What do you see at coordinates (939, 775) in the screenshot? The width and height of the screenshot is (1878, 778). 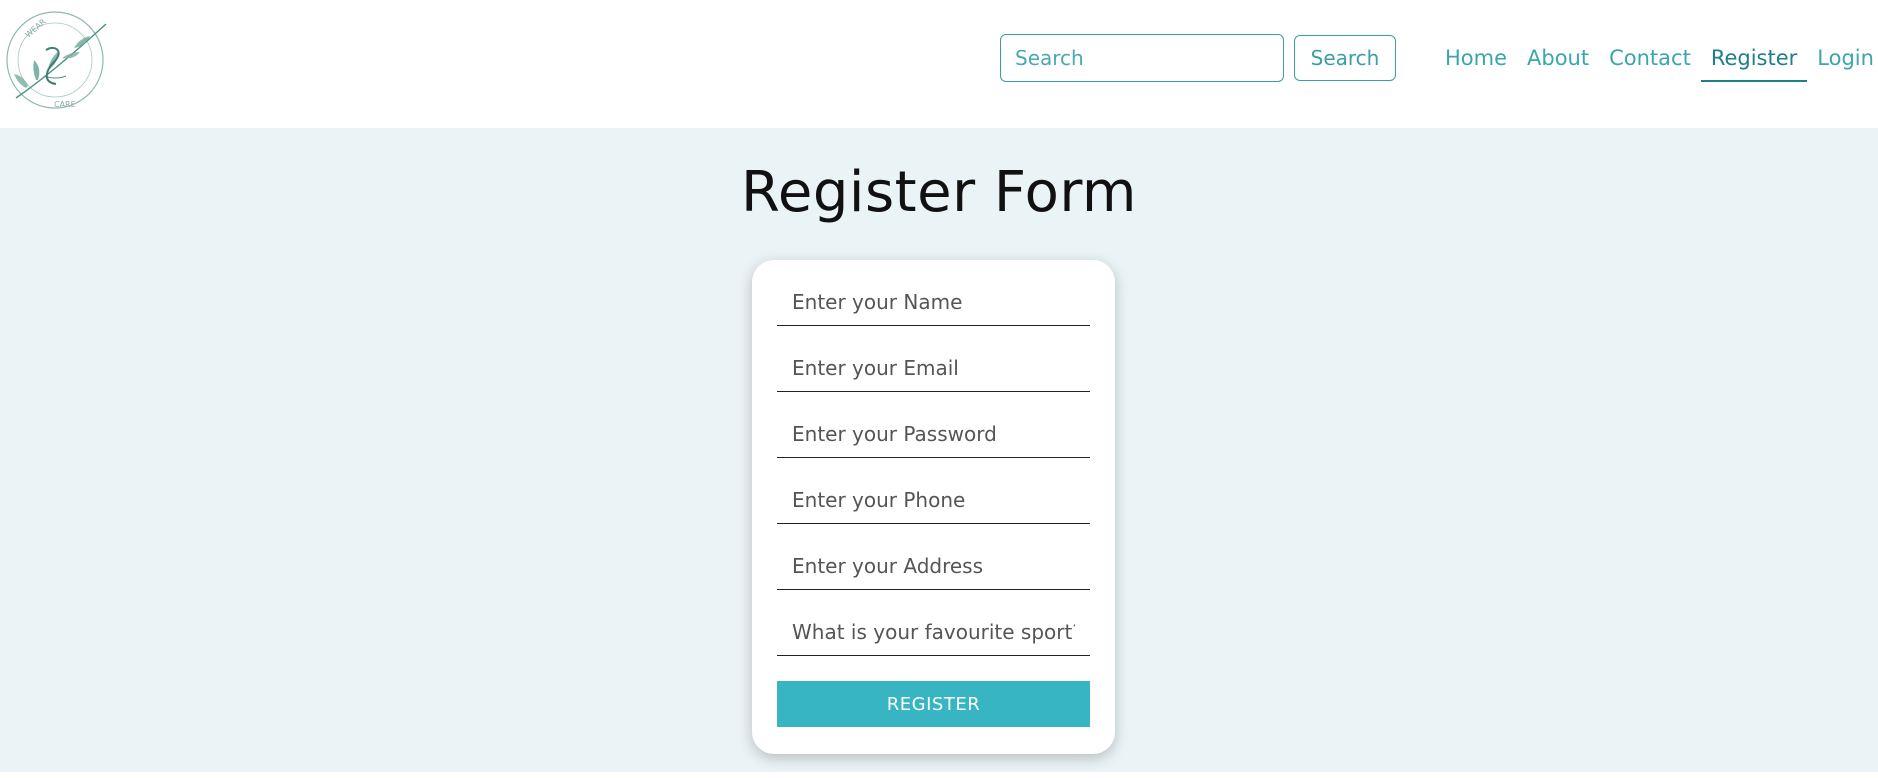 I see `footer-strip` at bounding box center [939, 775].